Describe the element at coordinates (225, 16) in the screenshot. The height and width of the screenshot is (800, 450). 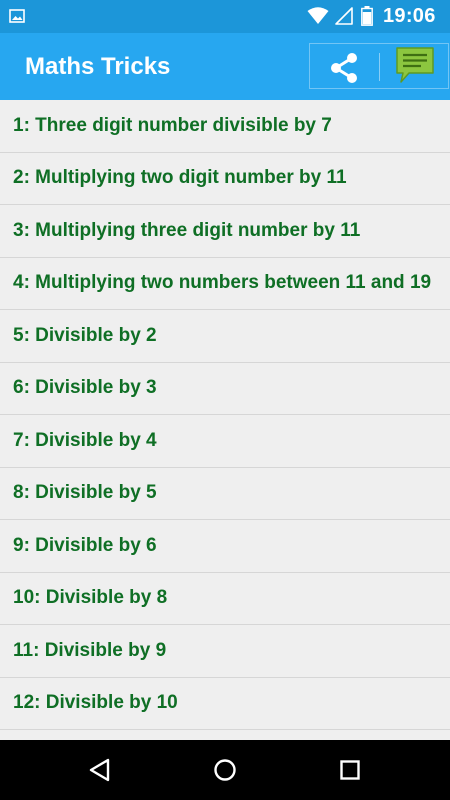
I see `status-bar: 19:06` at that location.